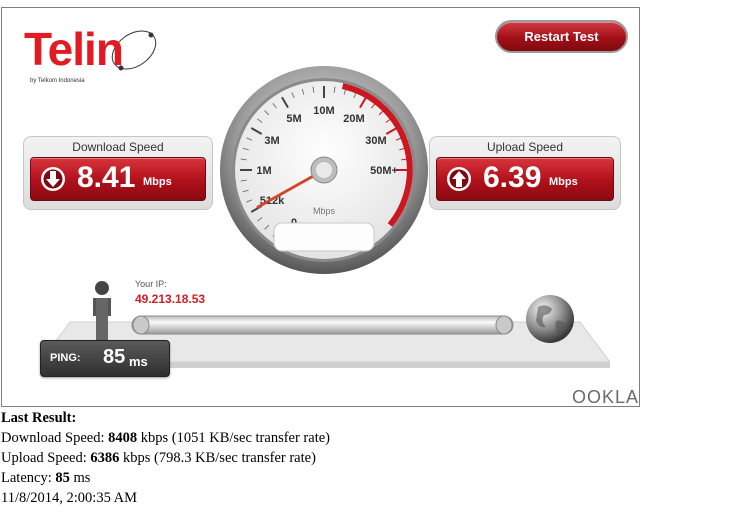  I want to click on gauge-readout-box, so click(324, 237).